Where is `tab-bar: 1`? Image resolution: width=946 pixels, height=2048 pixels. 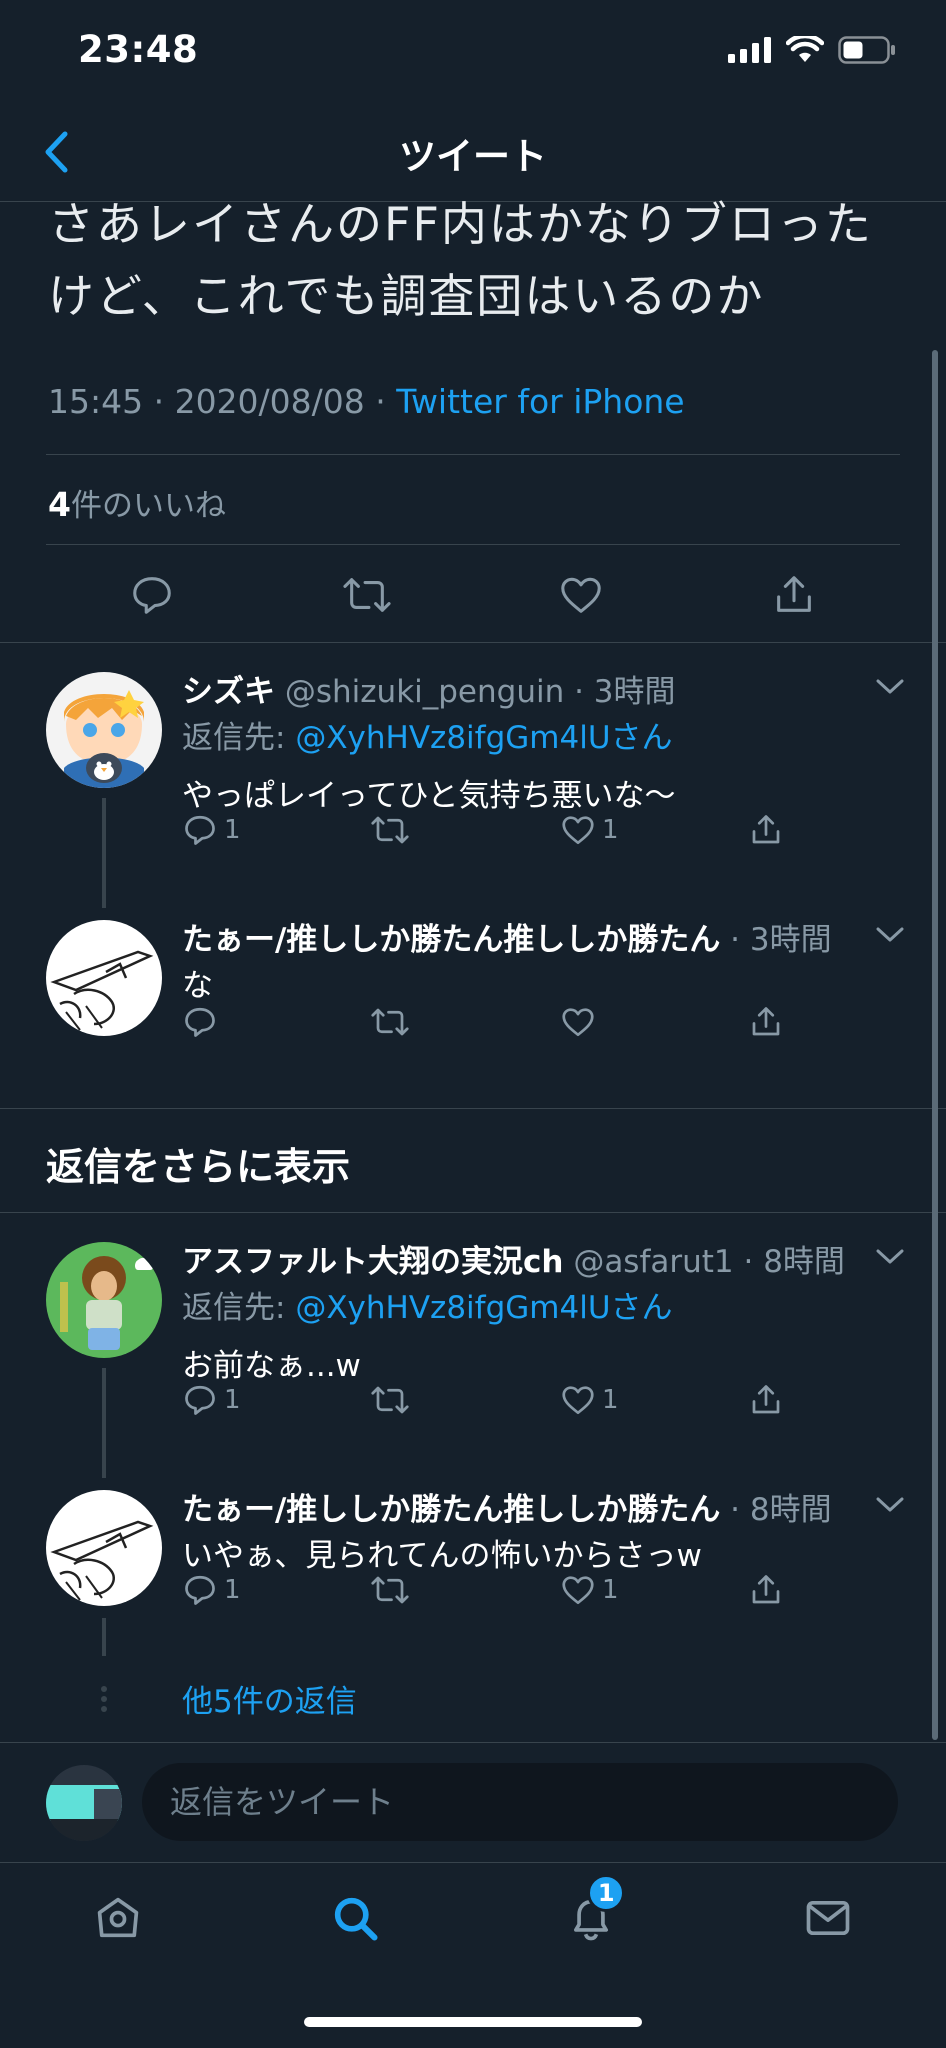
tab-bar: 1 is located at coordinates (473, 1917).